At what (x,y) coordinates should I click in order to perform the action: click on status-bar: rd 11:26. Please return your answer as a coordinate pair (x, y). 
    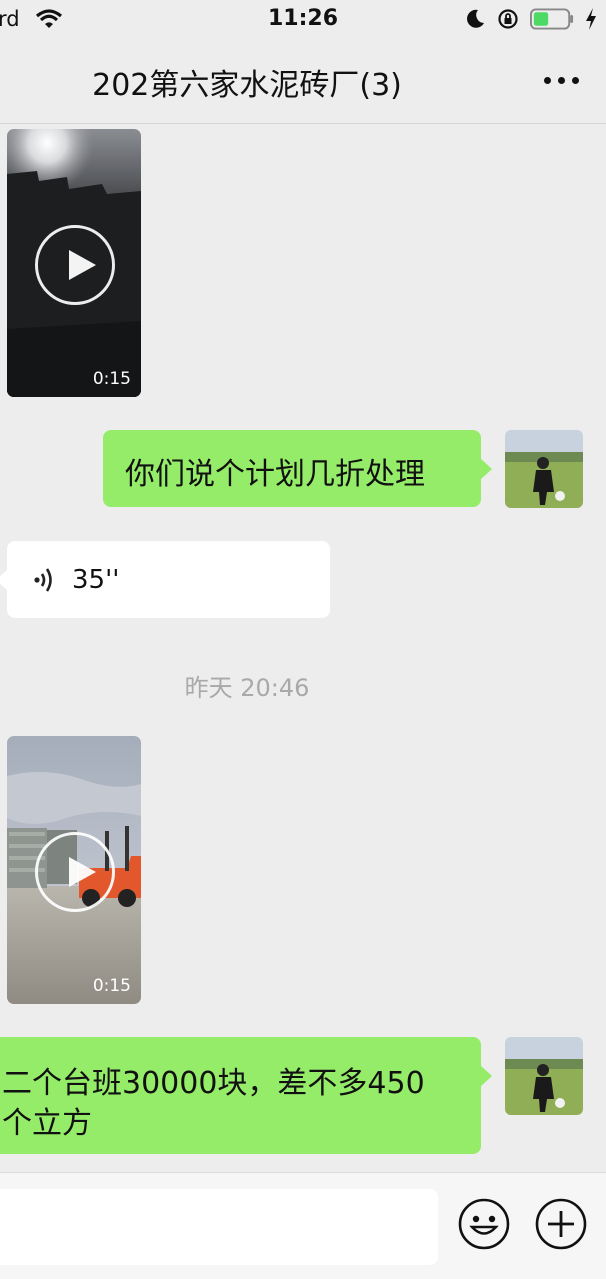
    Looking at the image, I should click on (303, 20).